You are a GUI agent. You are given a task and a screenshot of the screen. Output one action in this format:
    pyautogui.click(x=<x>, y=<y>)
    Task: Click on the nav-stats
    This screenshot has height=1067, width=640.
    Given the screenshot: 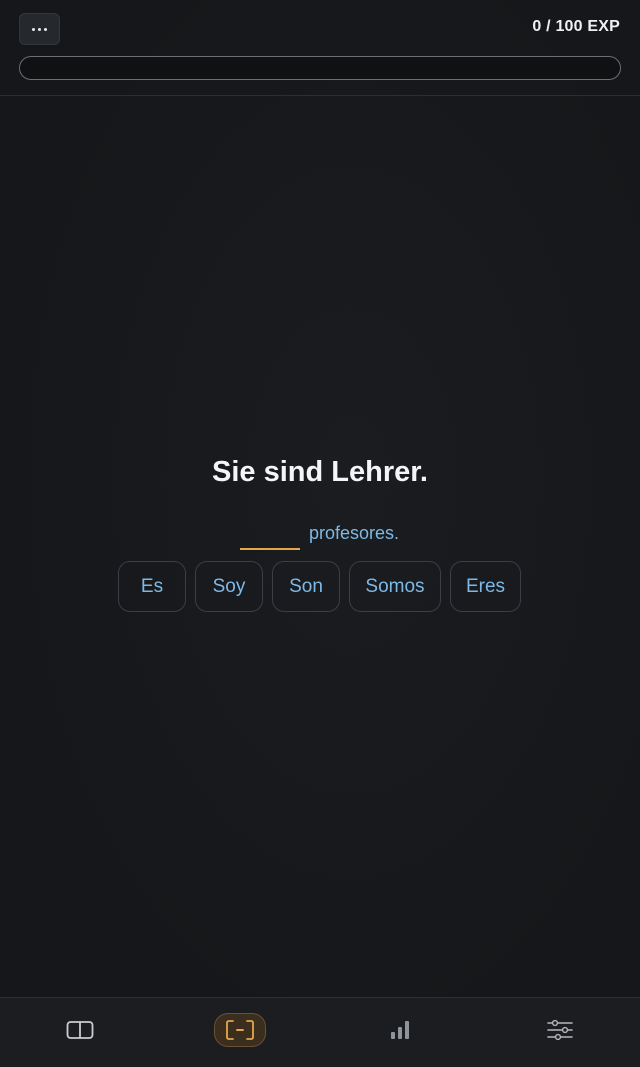 What is the action you would take?
    pyautogui.click(x=400, y=1030)
    